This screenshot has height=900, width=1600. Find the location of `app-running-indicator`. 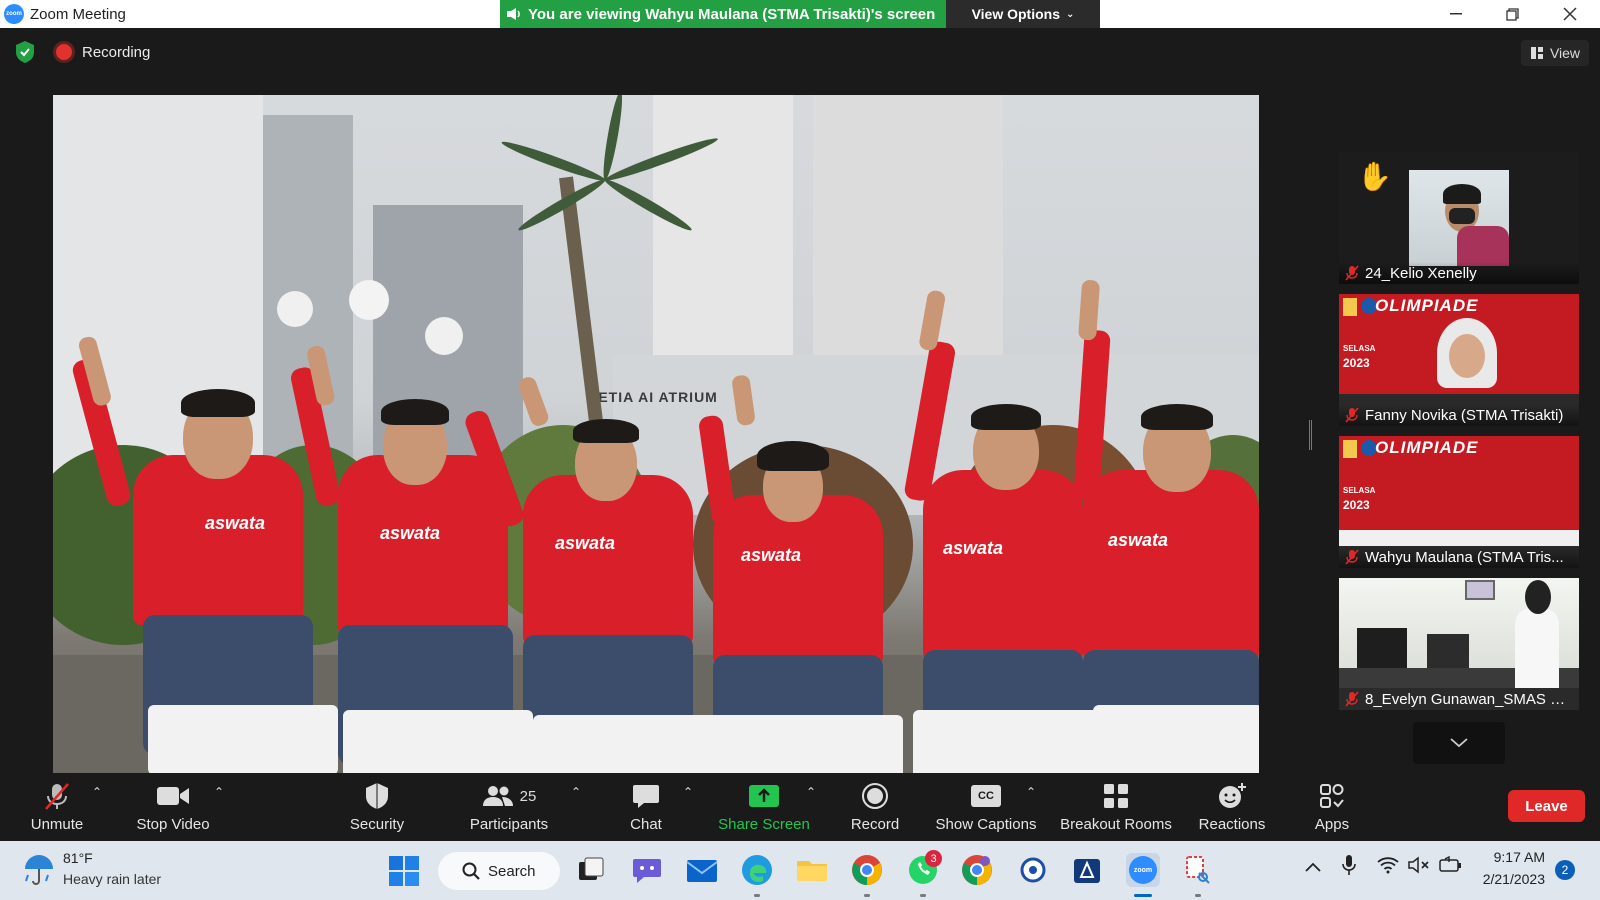

app-running-indicator is located at coordinates (757, 895).